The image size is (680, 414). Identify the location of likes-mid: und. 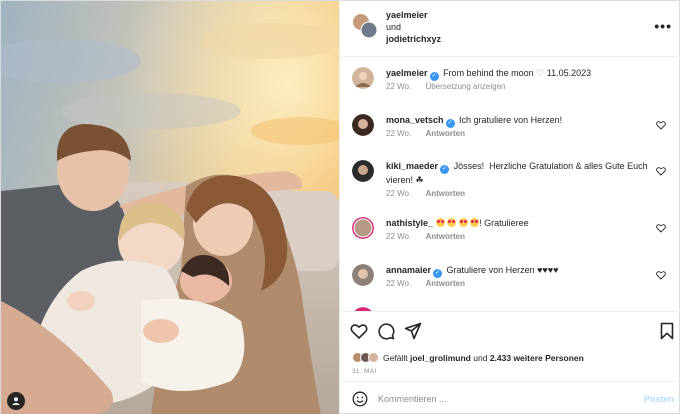
(480, 357).